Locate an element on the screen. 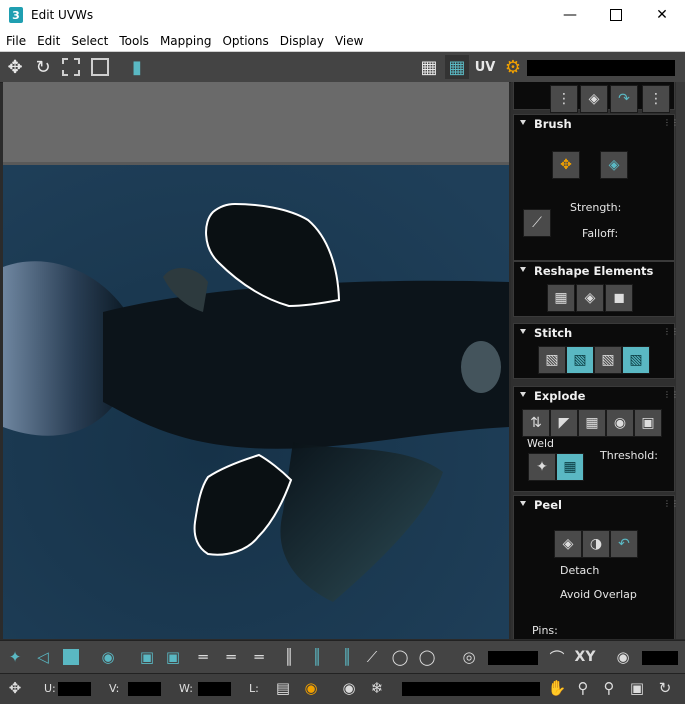 The width and height of the screenshot is (685, 704). ring-shrink-icon: ║ is located at coordinates (317, 657).